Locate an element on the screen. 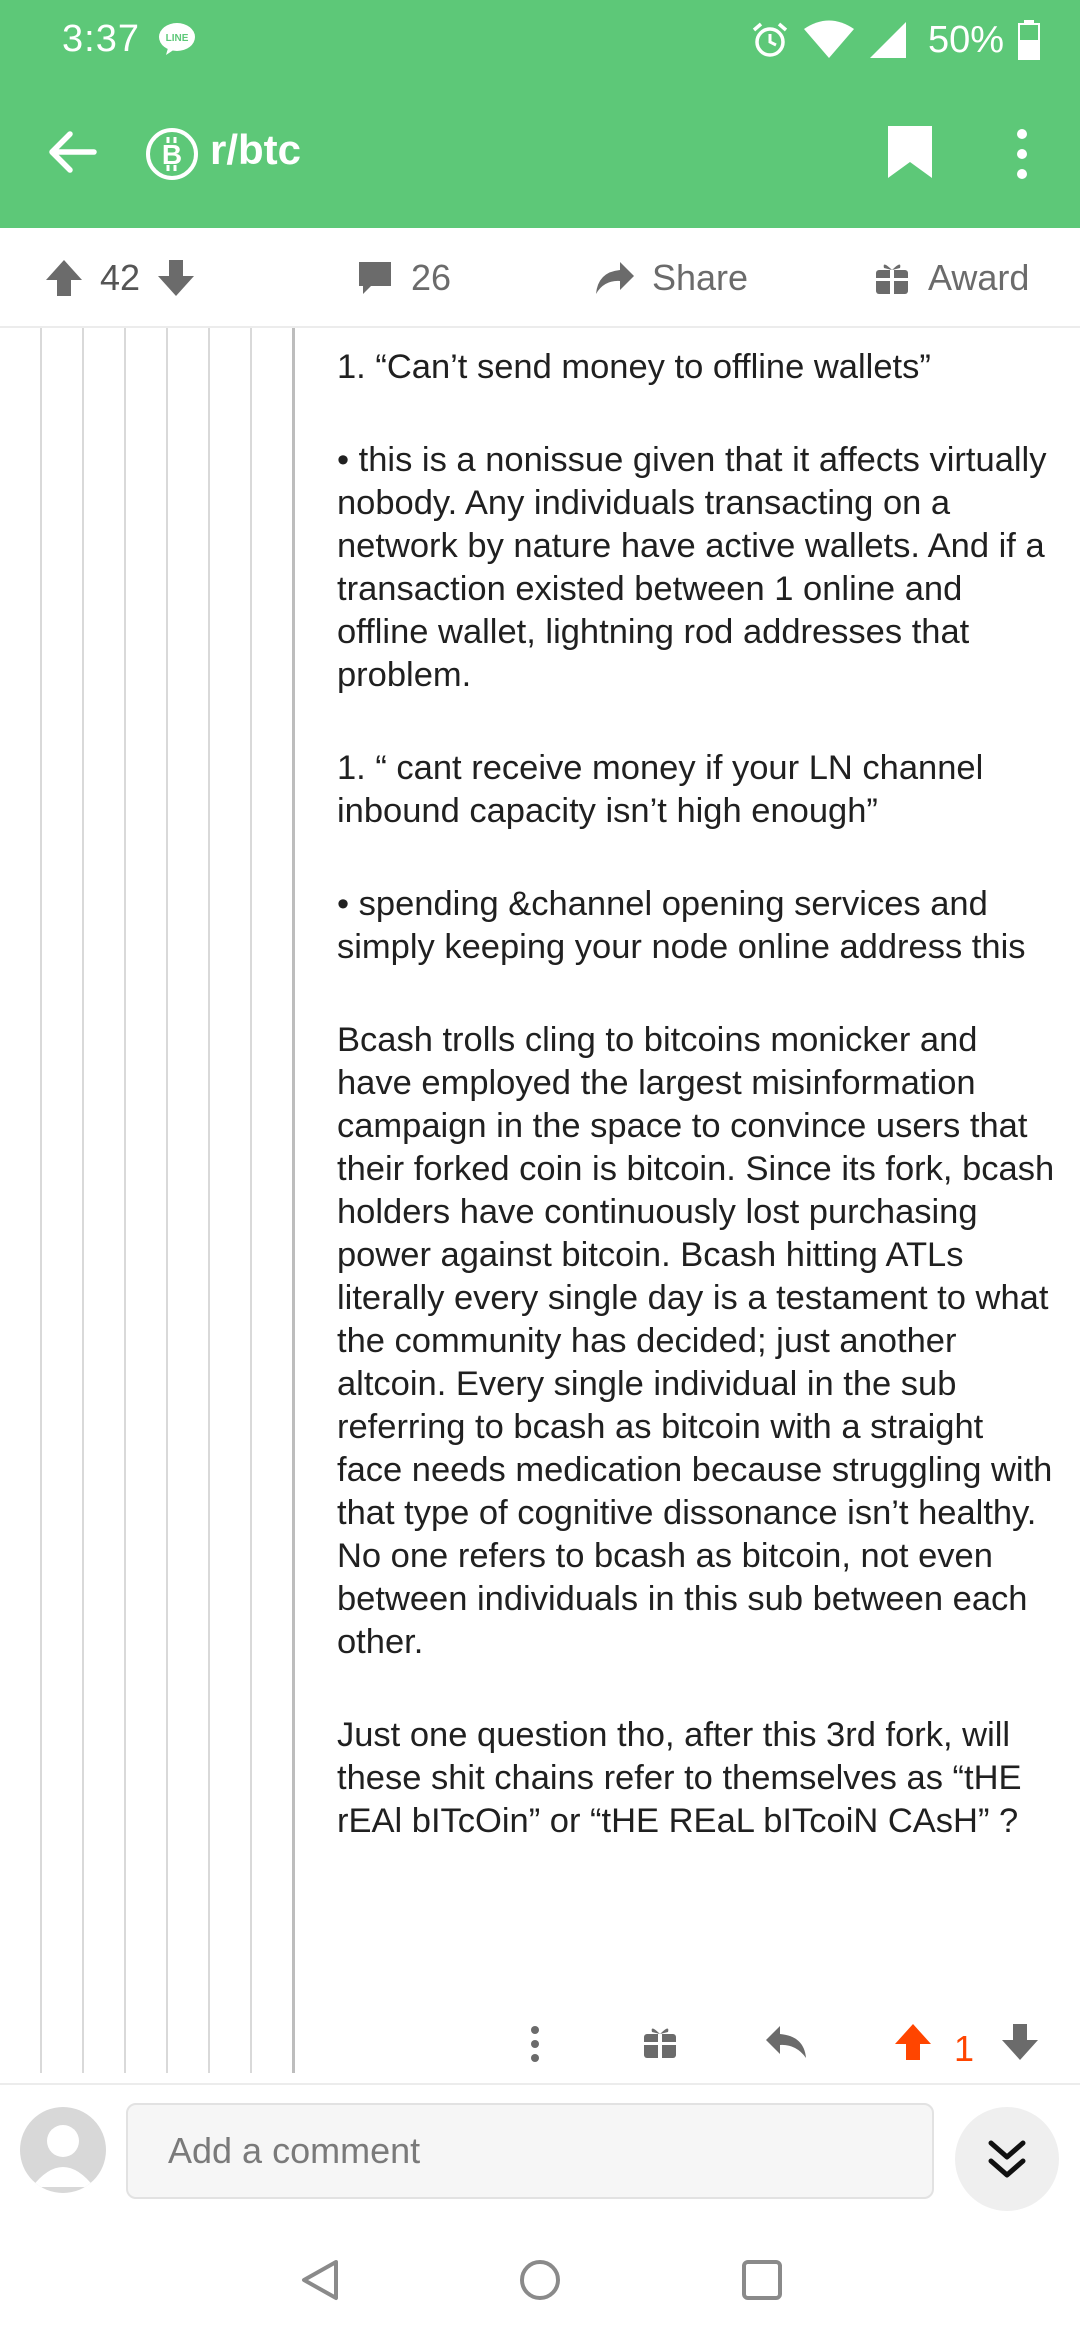  alarm-icon is located at coordinates (770, 39).